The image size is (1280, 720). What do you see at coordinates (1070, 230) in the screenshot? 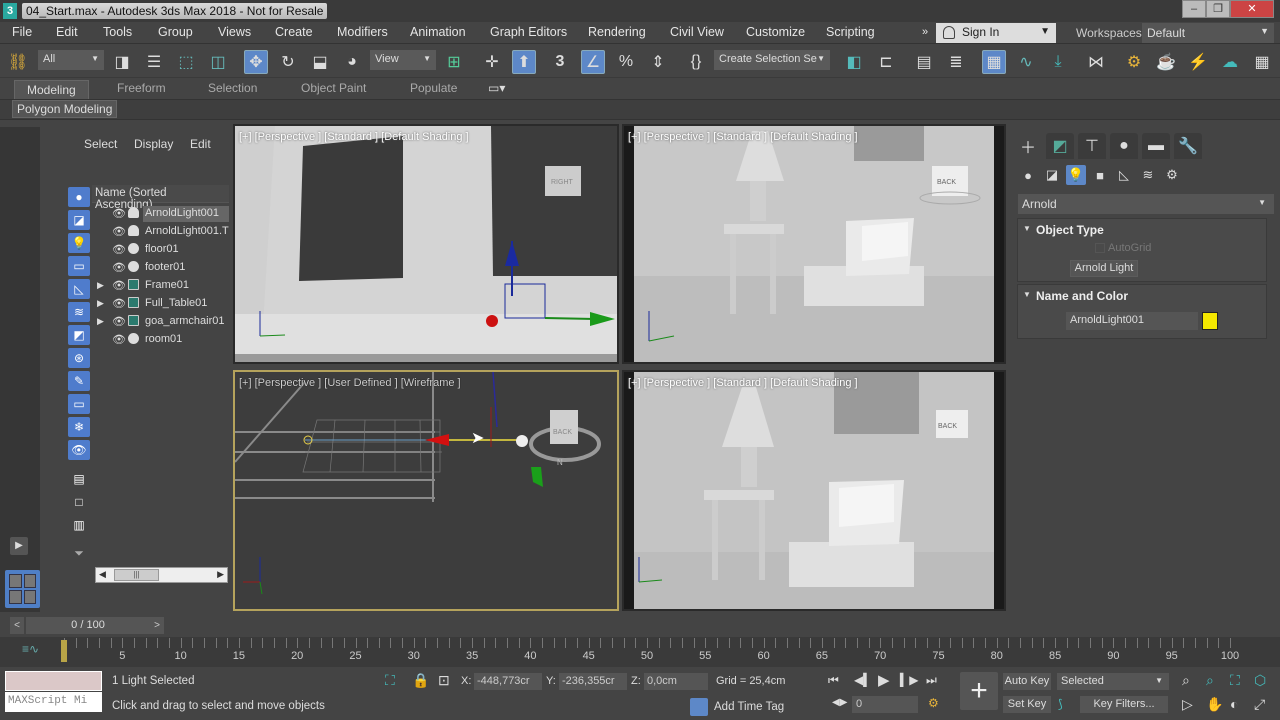
I see `rollout-title: Object Type` at bounding box center [1070, 230].